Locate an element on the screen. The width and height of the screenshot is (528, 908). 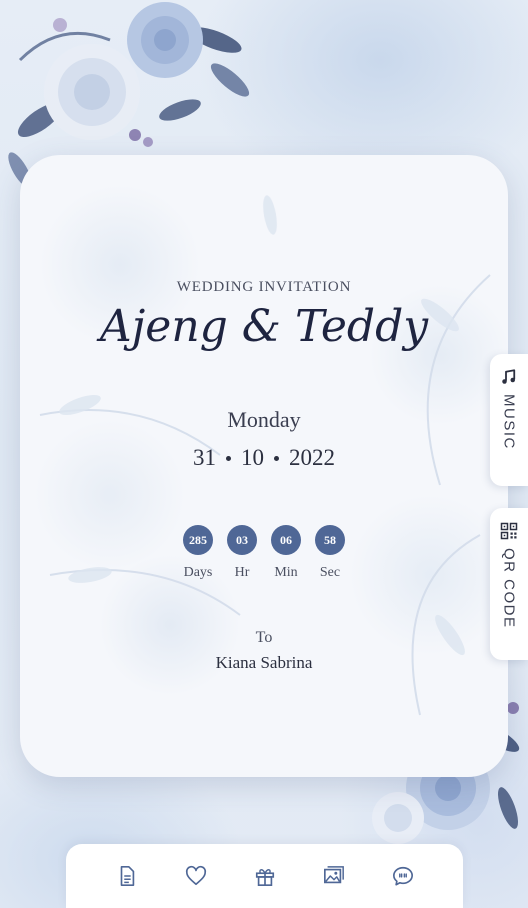
event-day: Monday is located at coordinates (264, 419).